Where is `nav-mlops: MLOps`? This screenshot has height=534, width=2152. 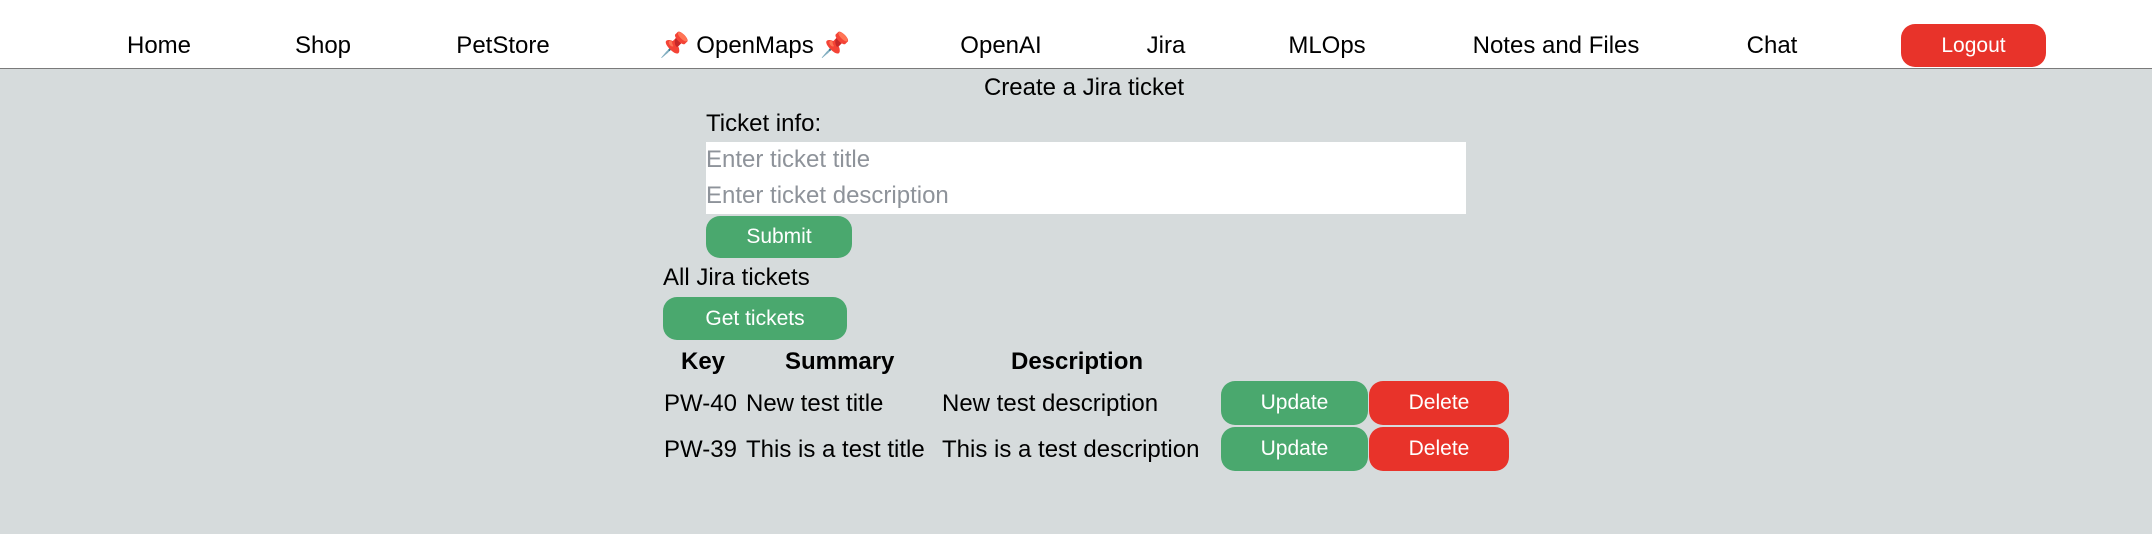
nav-mlops: MLOps is located at coordinates (1326, 34).